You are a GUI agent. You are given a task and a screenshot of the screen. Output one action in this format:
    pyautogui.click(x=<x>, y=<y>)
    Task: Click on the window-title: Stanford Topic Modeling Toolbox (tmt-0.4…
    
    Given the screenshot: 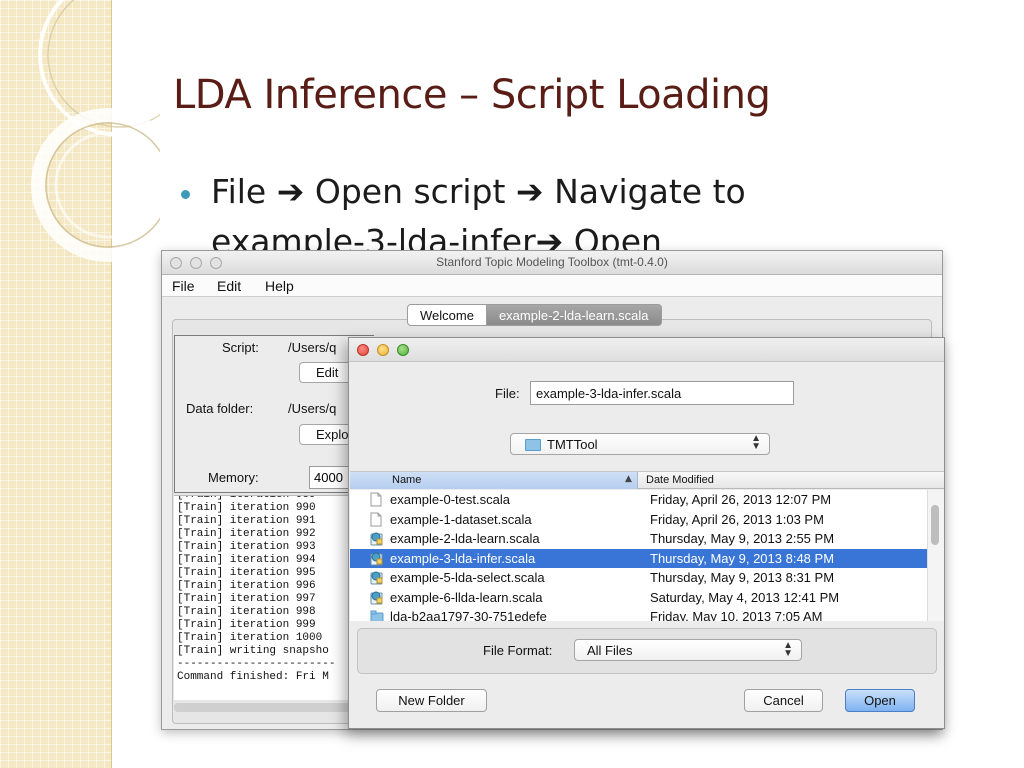 What is the action you would take?
    pyautogui.click(x=552, y=262)
    